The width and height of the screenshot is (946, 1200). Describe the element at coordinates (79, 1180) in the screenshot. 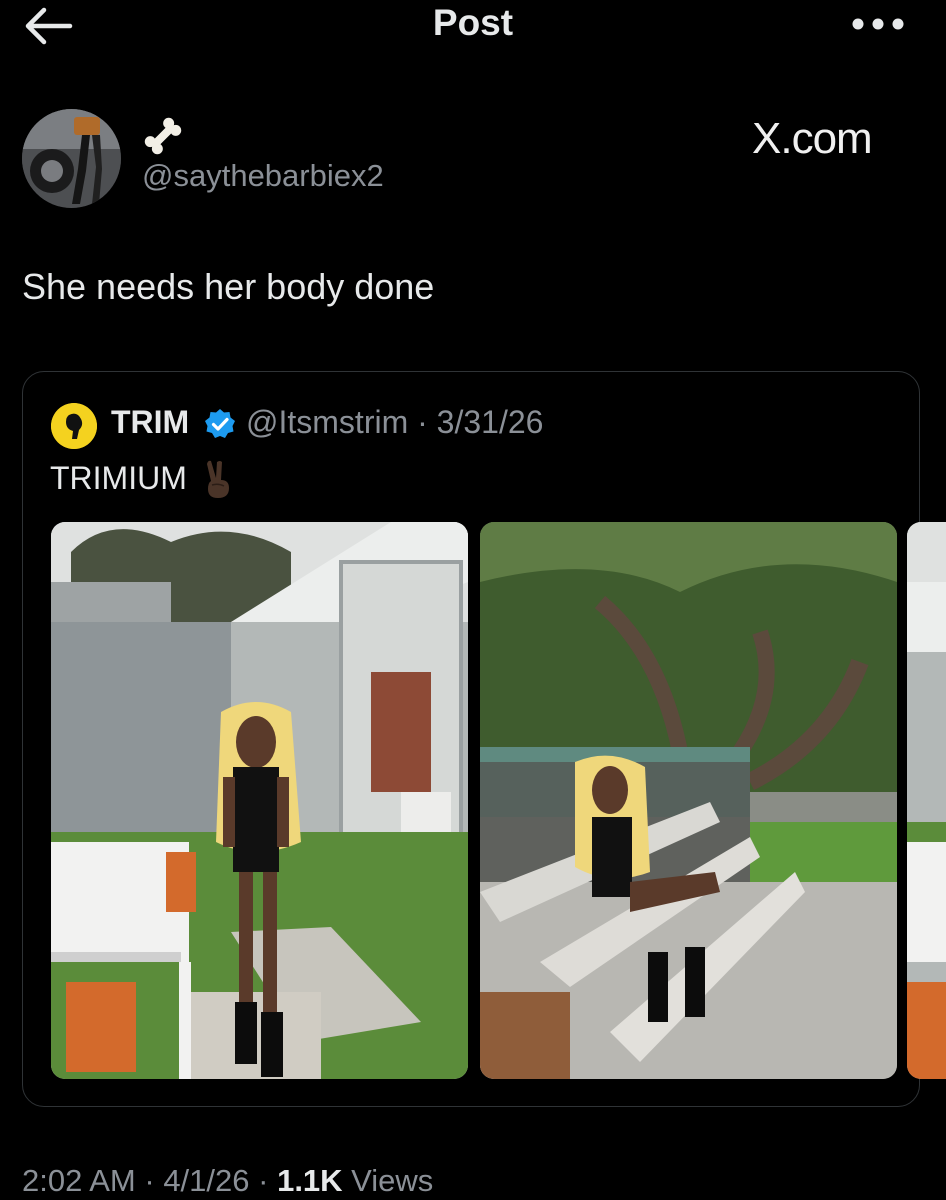

I see `post-time: 2:02 AM` at that location.